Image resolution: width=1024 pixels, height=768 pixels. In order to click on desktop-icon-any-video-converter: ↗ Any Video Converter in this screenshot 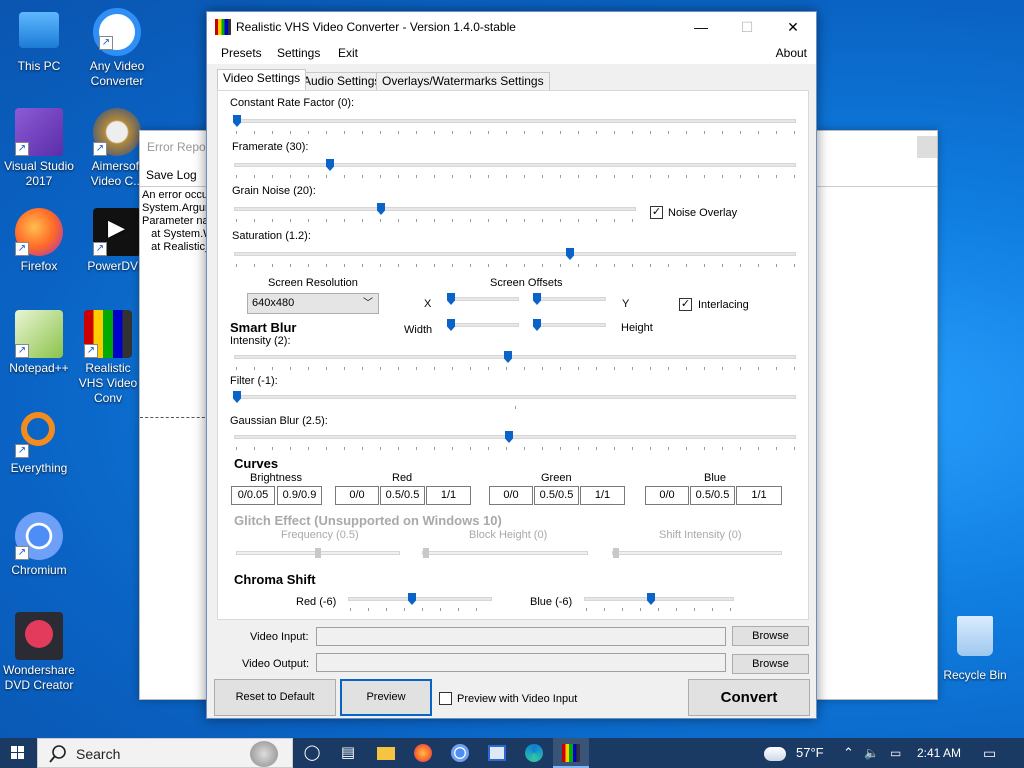, I will do `click(117, 48)`.